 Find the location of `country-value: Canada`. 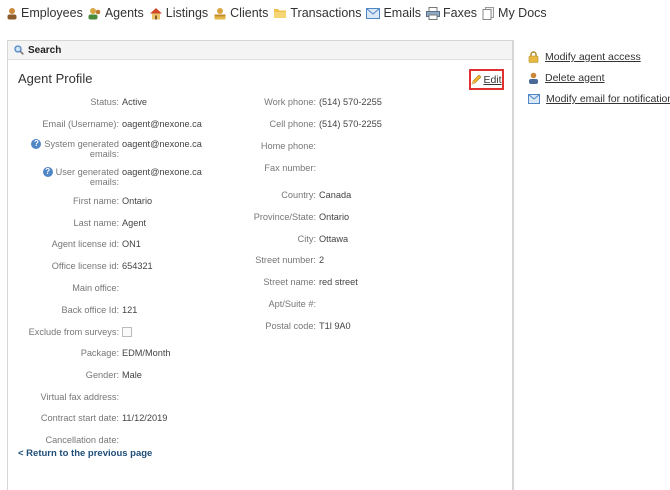

country-value: Canada is located at coordinates (335, 195).